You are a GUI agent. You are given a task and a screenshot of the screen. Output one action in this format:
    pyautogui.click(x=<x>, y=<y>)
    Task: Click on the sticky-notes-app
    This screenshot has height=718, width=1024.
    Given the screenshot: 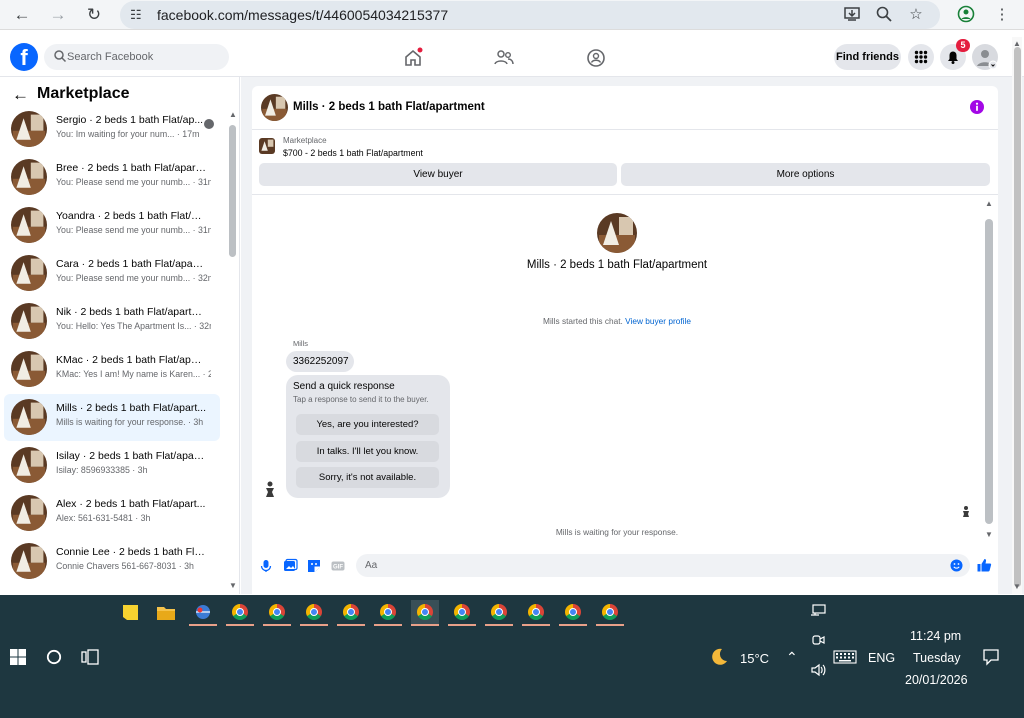 What is the action you would take?
    pyautogui.click(x=131, y=613)
    